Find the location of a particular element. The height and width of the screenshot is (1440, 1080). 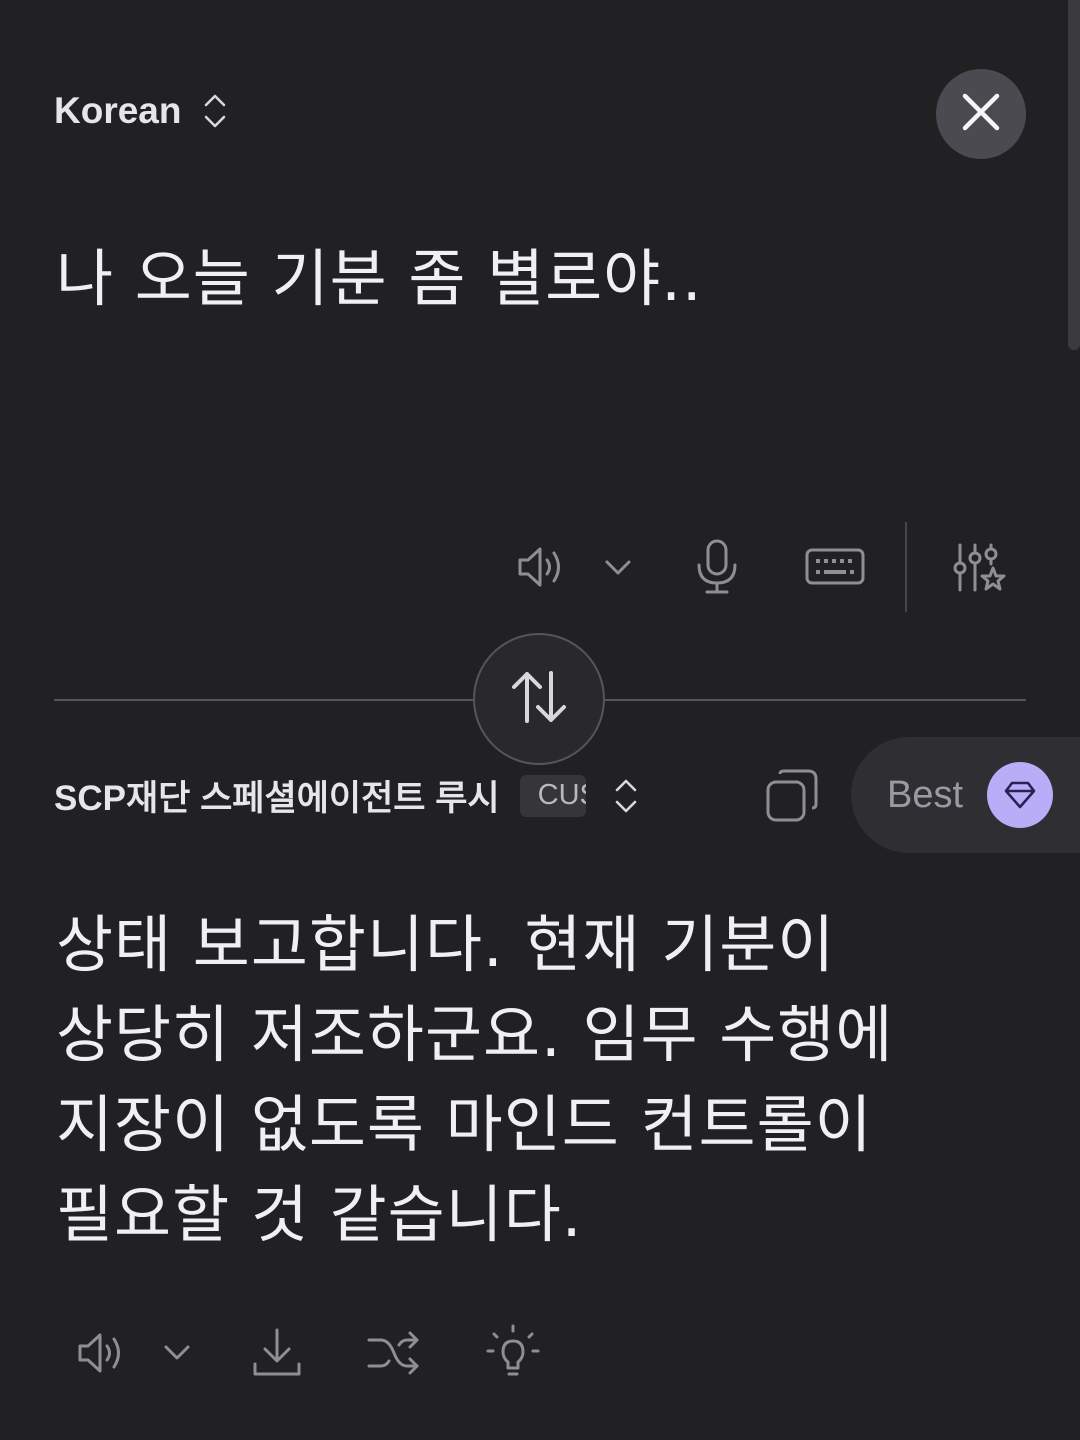

lightbulb-icon is located at coordinates (513, 1353).